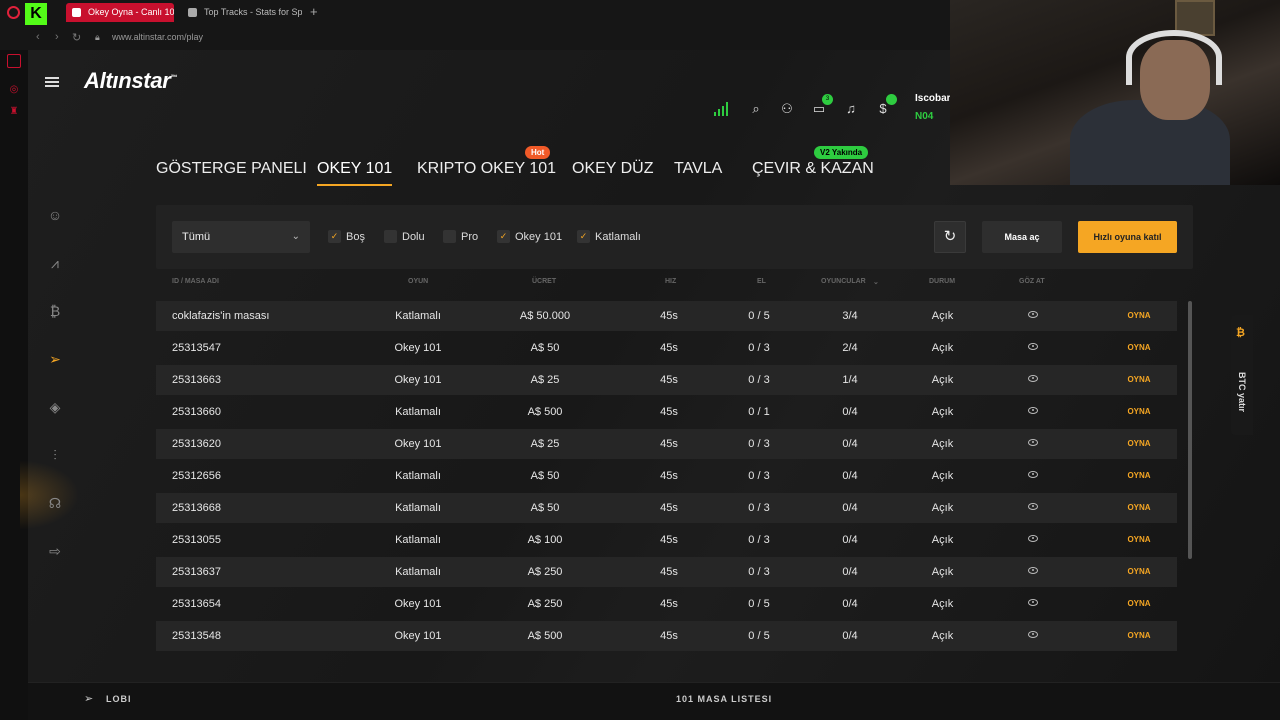 This screenshot has width=1280, height=720. Describe the element at coordinates (460, 237) in the screenshot. I see `filter-pro: Pro` at that location.